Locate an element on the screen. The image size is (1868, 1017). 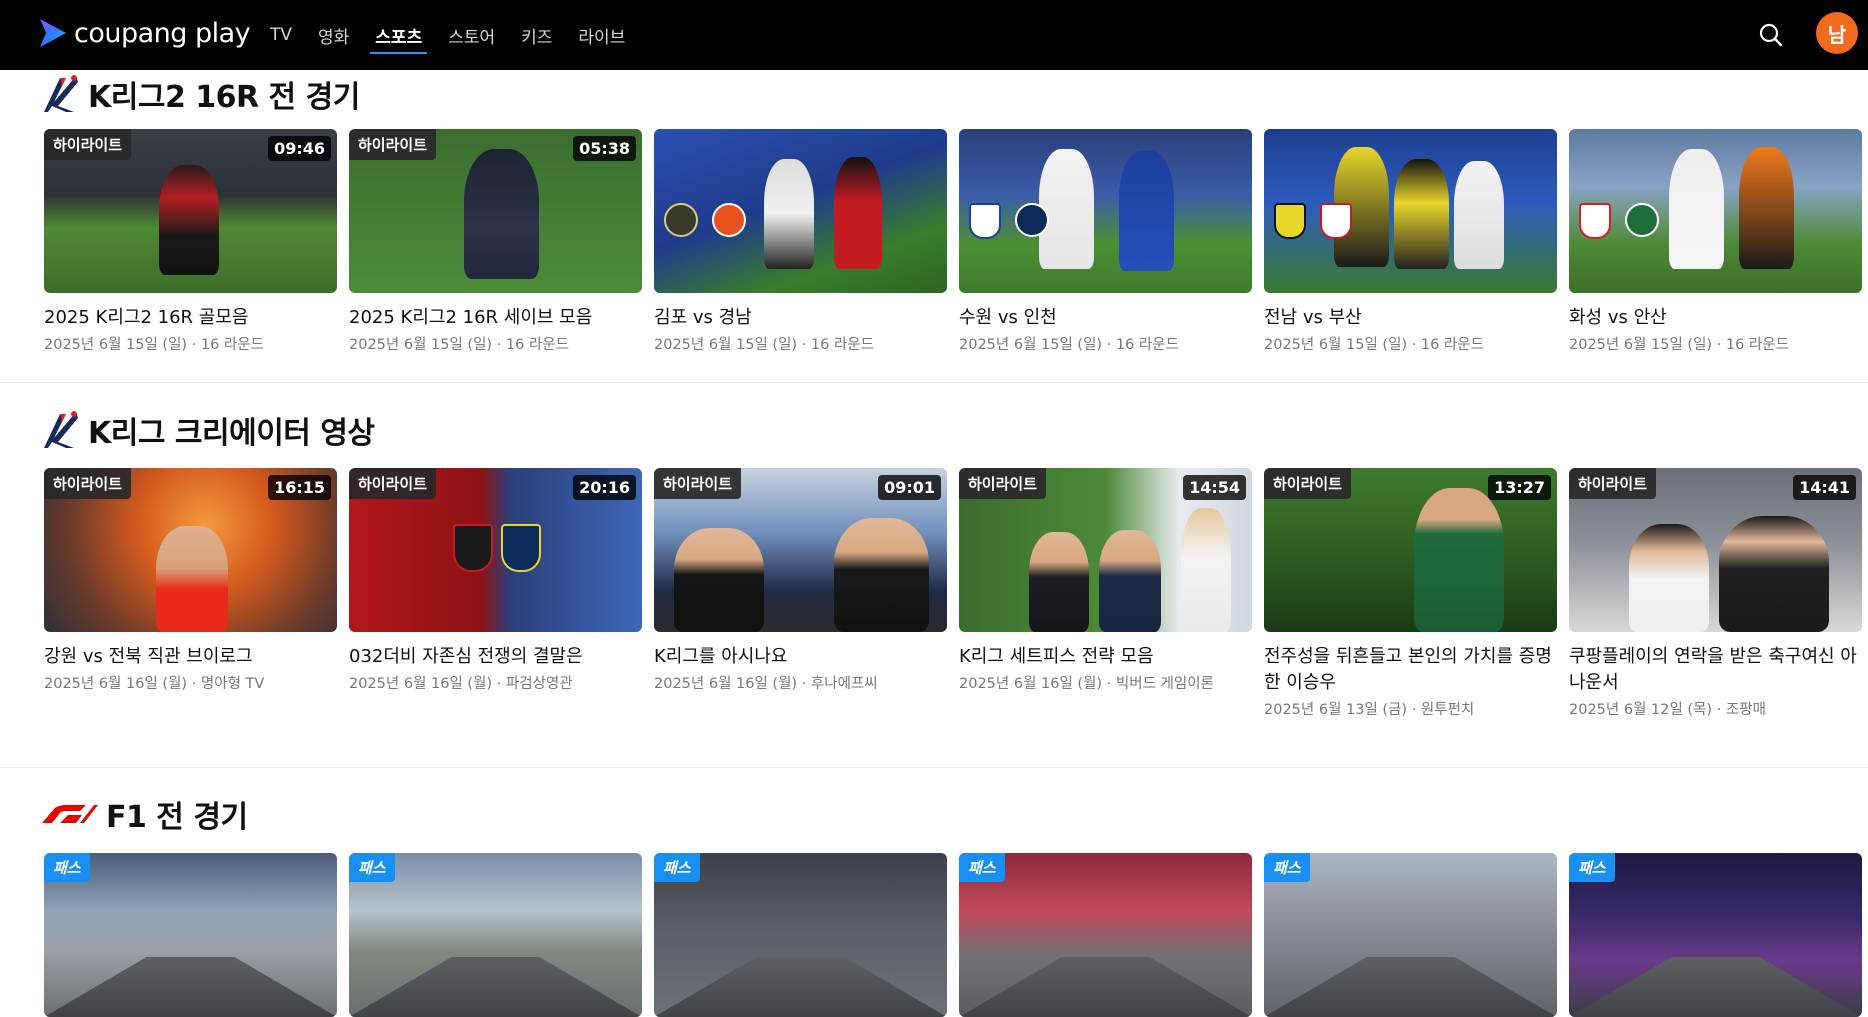
video-thumbnail: 하이라이트 09:46 is located at coordinates (190, 211).